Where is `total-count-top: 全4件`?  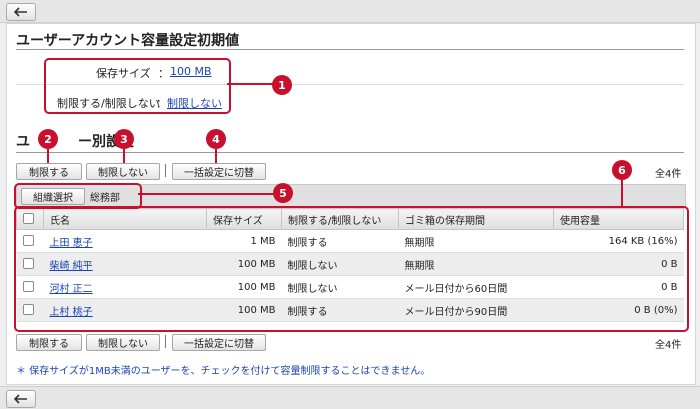 total-count-top: 全4件 is located at coordinates (668, 174).